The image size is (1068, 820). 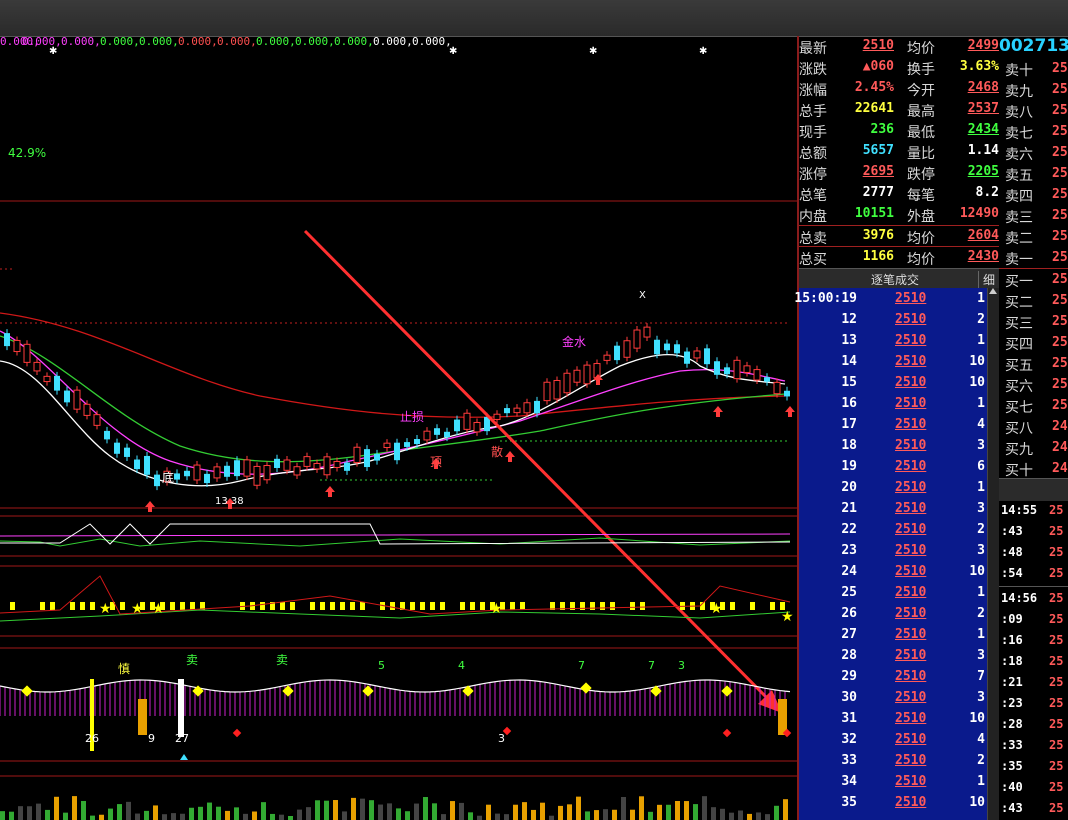 I want to click on trade-row: 22 2510 2, so click(x=893, y=529).